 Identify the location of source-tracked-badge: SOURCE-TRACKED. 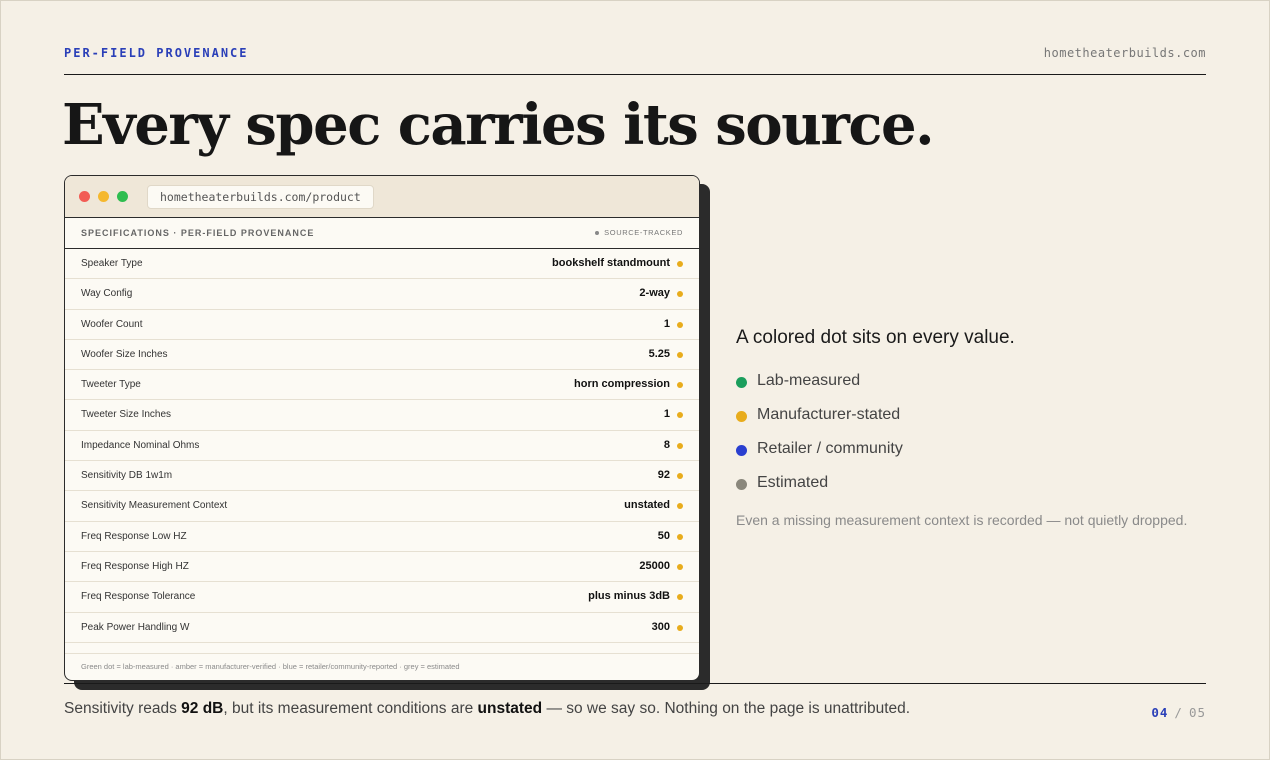
(639, 232).